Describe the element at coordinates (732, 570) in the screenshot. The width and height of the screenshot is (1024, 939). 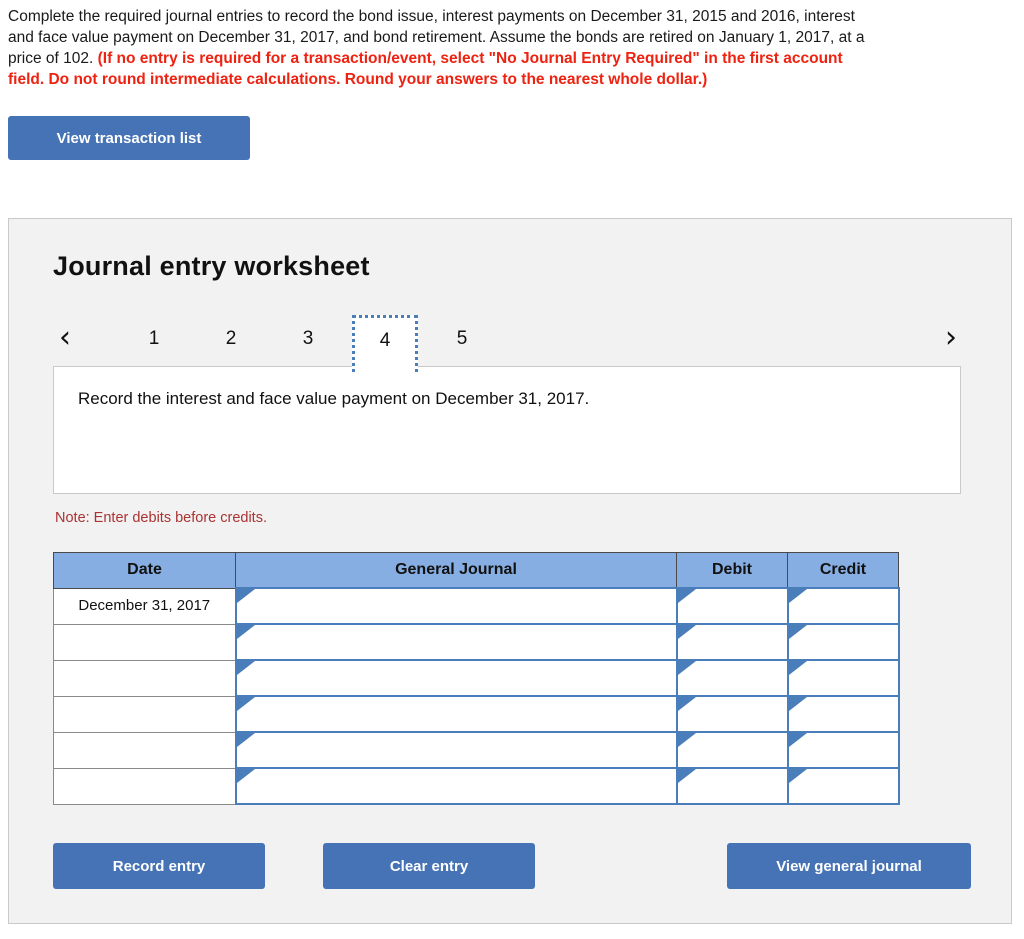
I see `column-header-debit: Debit` at that location.